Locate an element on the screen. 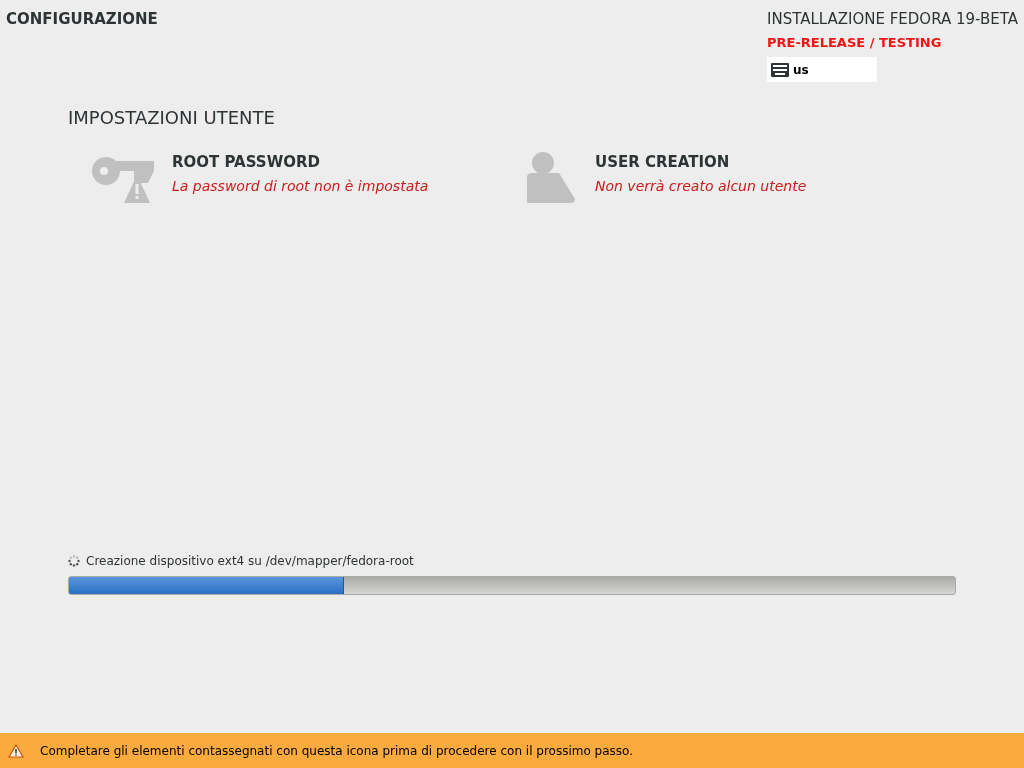  section-title: IMPOSTAZIONI UTENTE is located at coordinates (171, 117).